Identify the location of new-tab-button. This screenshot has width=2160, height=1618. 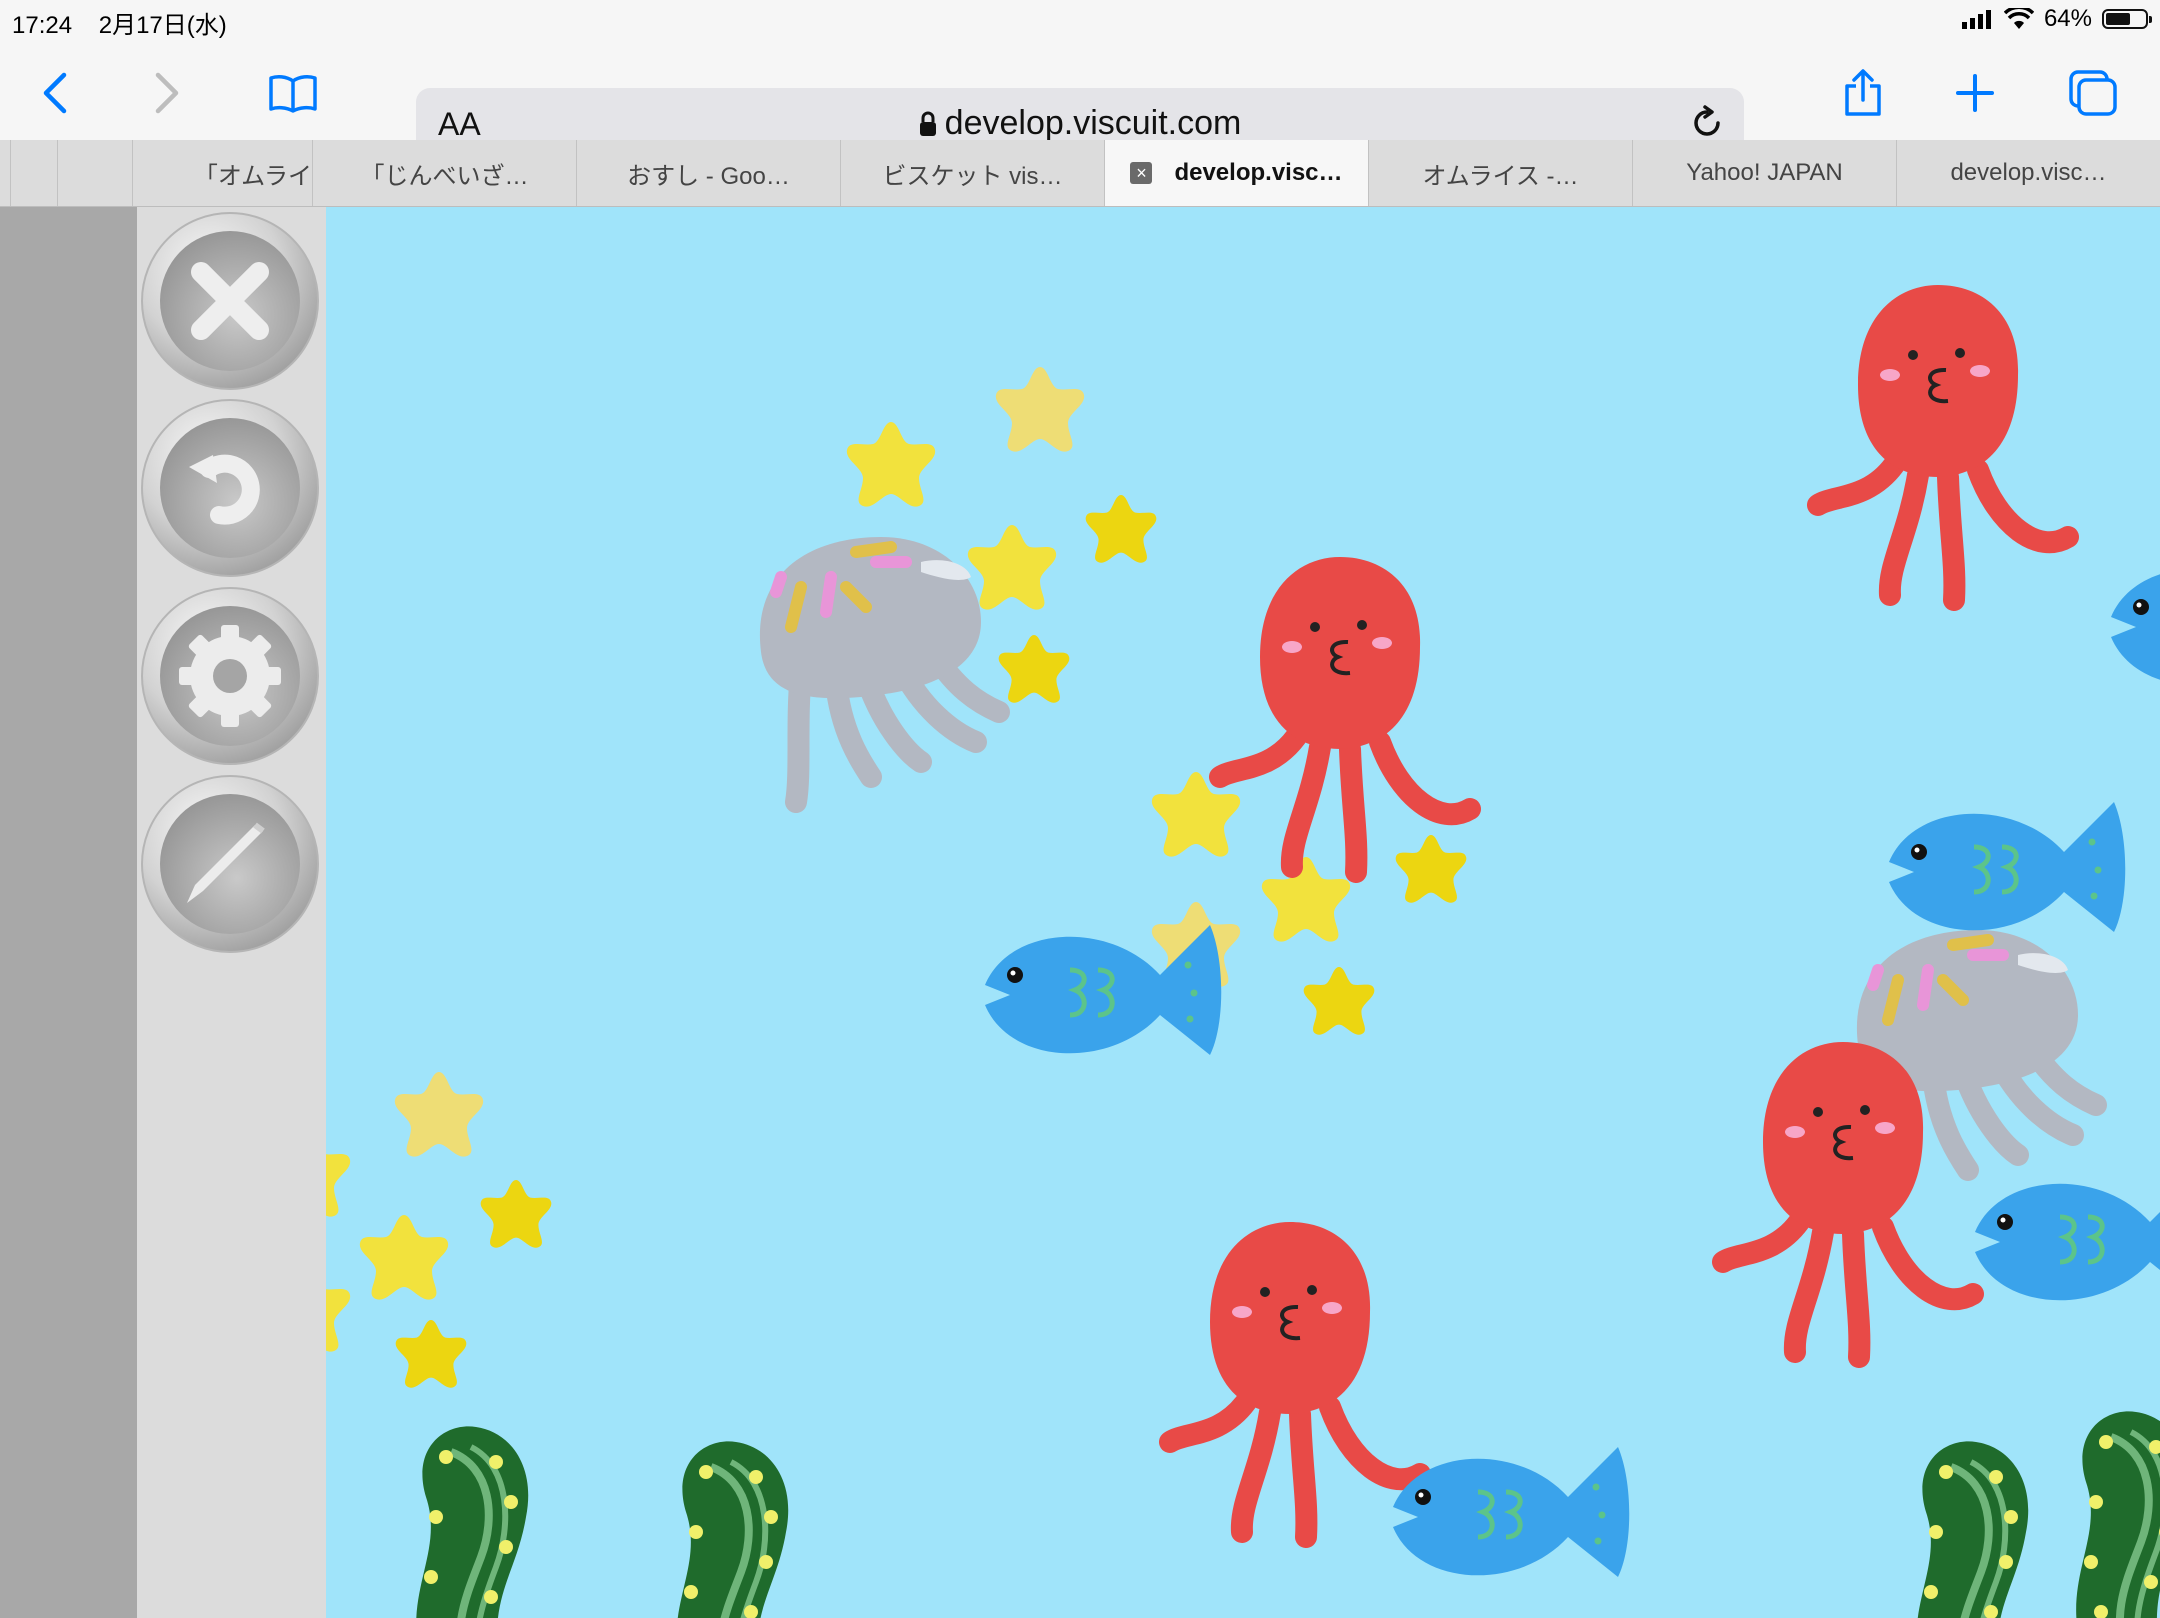
(1975, 93).